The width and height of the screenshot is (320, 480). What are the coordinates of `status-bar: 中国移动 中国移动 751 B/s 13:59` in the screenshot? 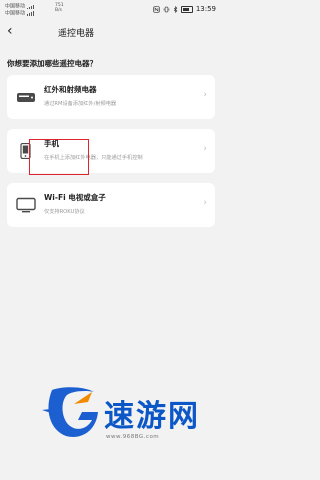 It's located at (111, 11).